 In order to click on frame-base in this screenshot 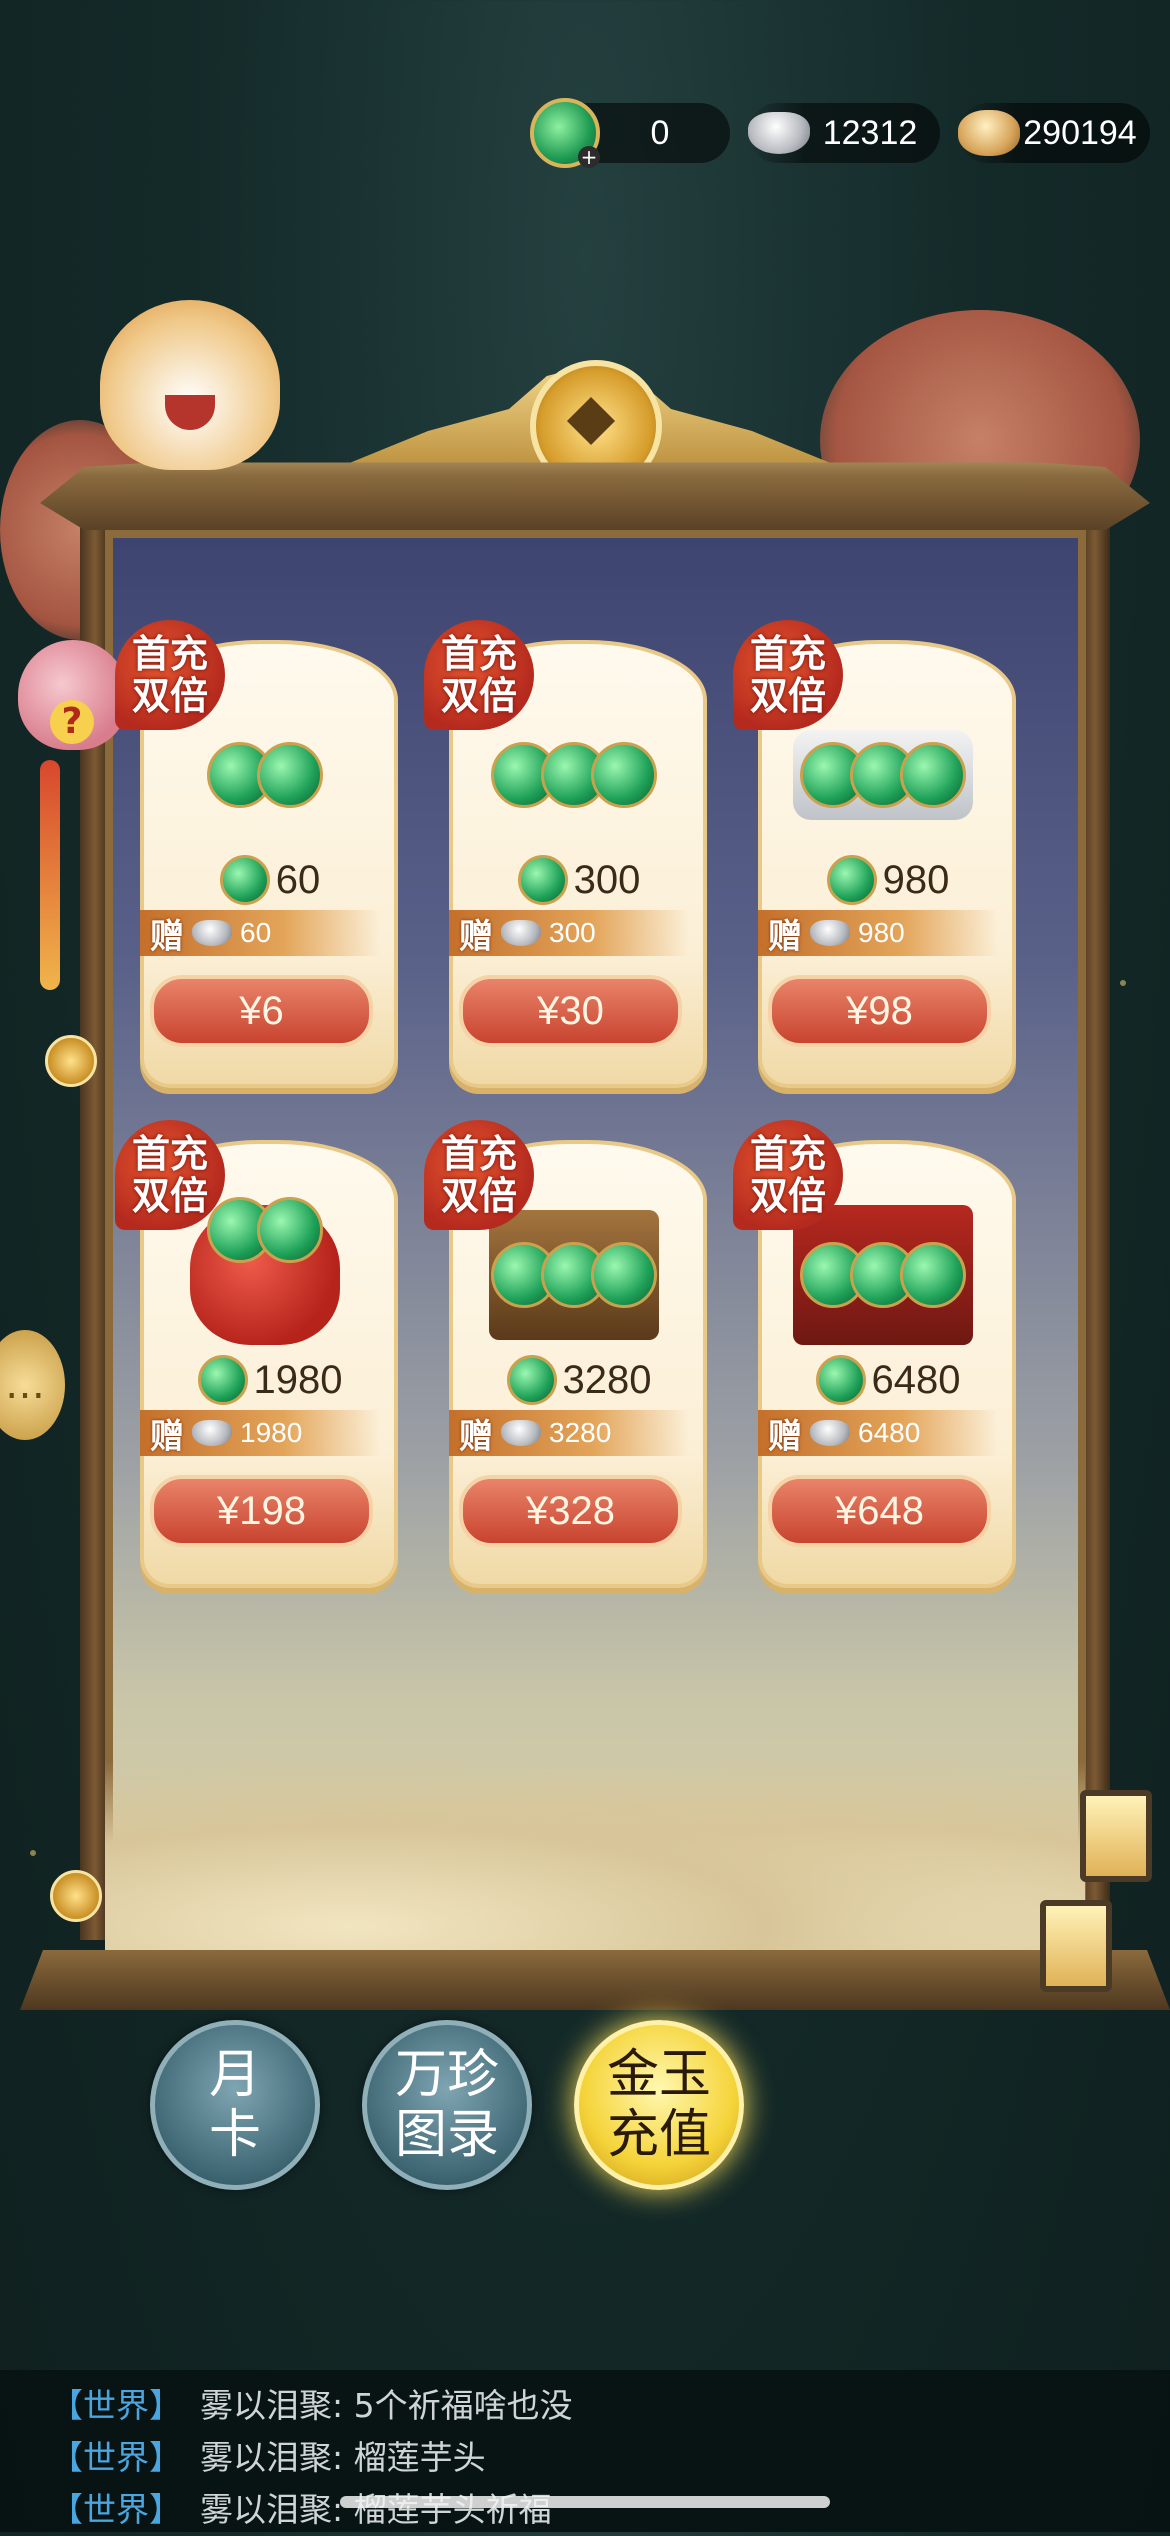, I will do `click(595, 1980)`.